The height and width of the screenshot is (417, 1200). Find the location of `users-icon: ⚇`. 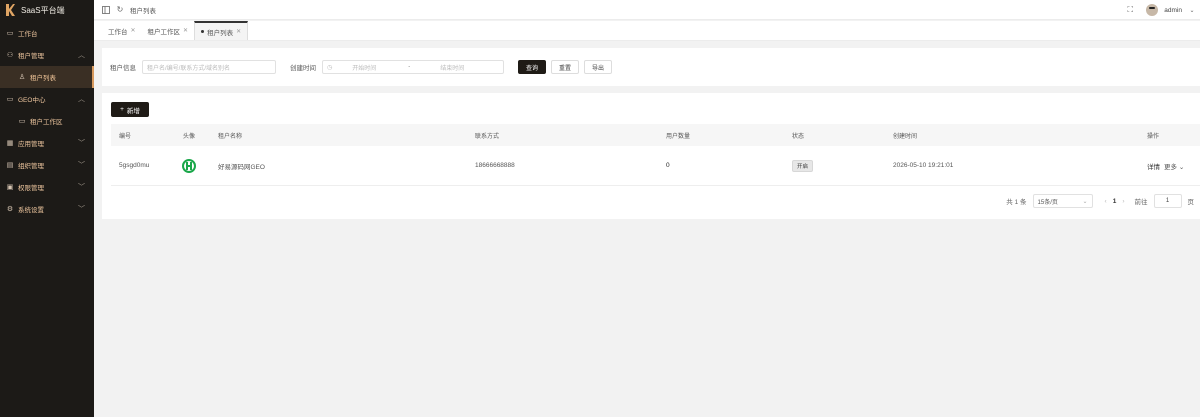

users-icon: ⚇ is located at coordinates (10, 55).